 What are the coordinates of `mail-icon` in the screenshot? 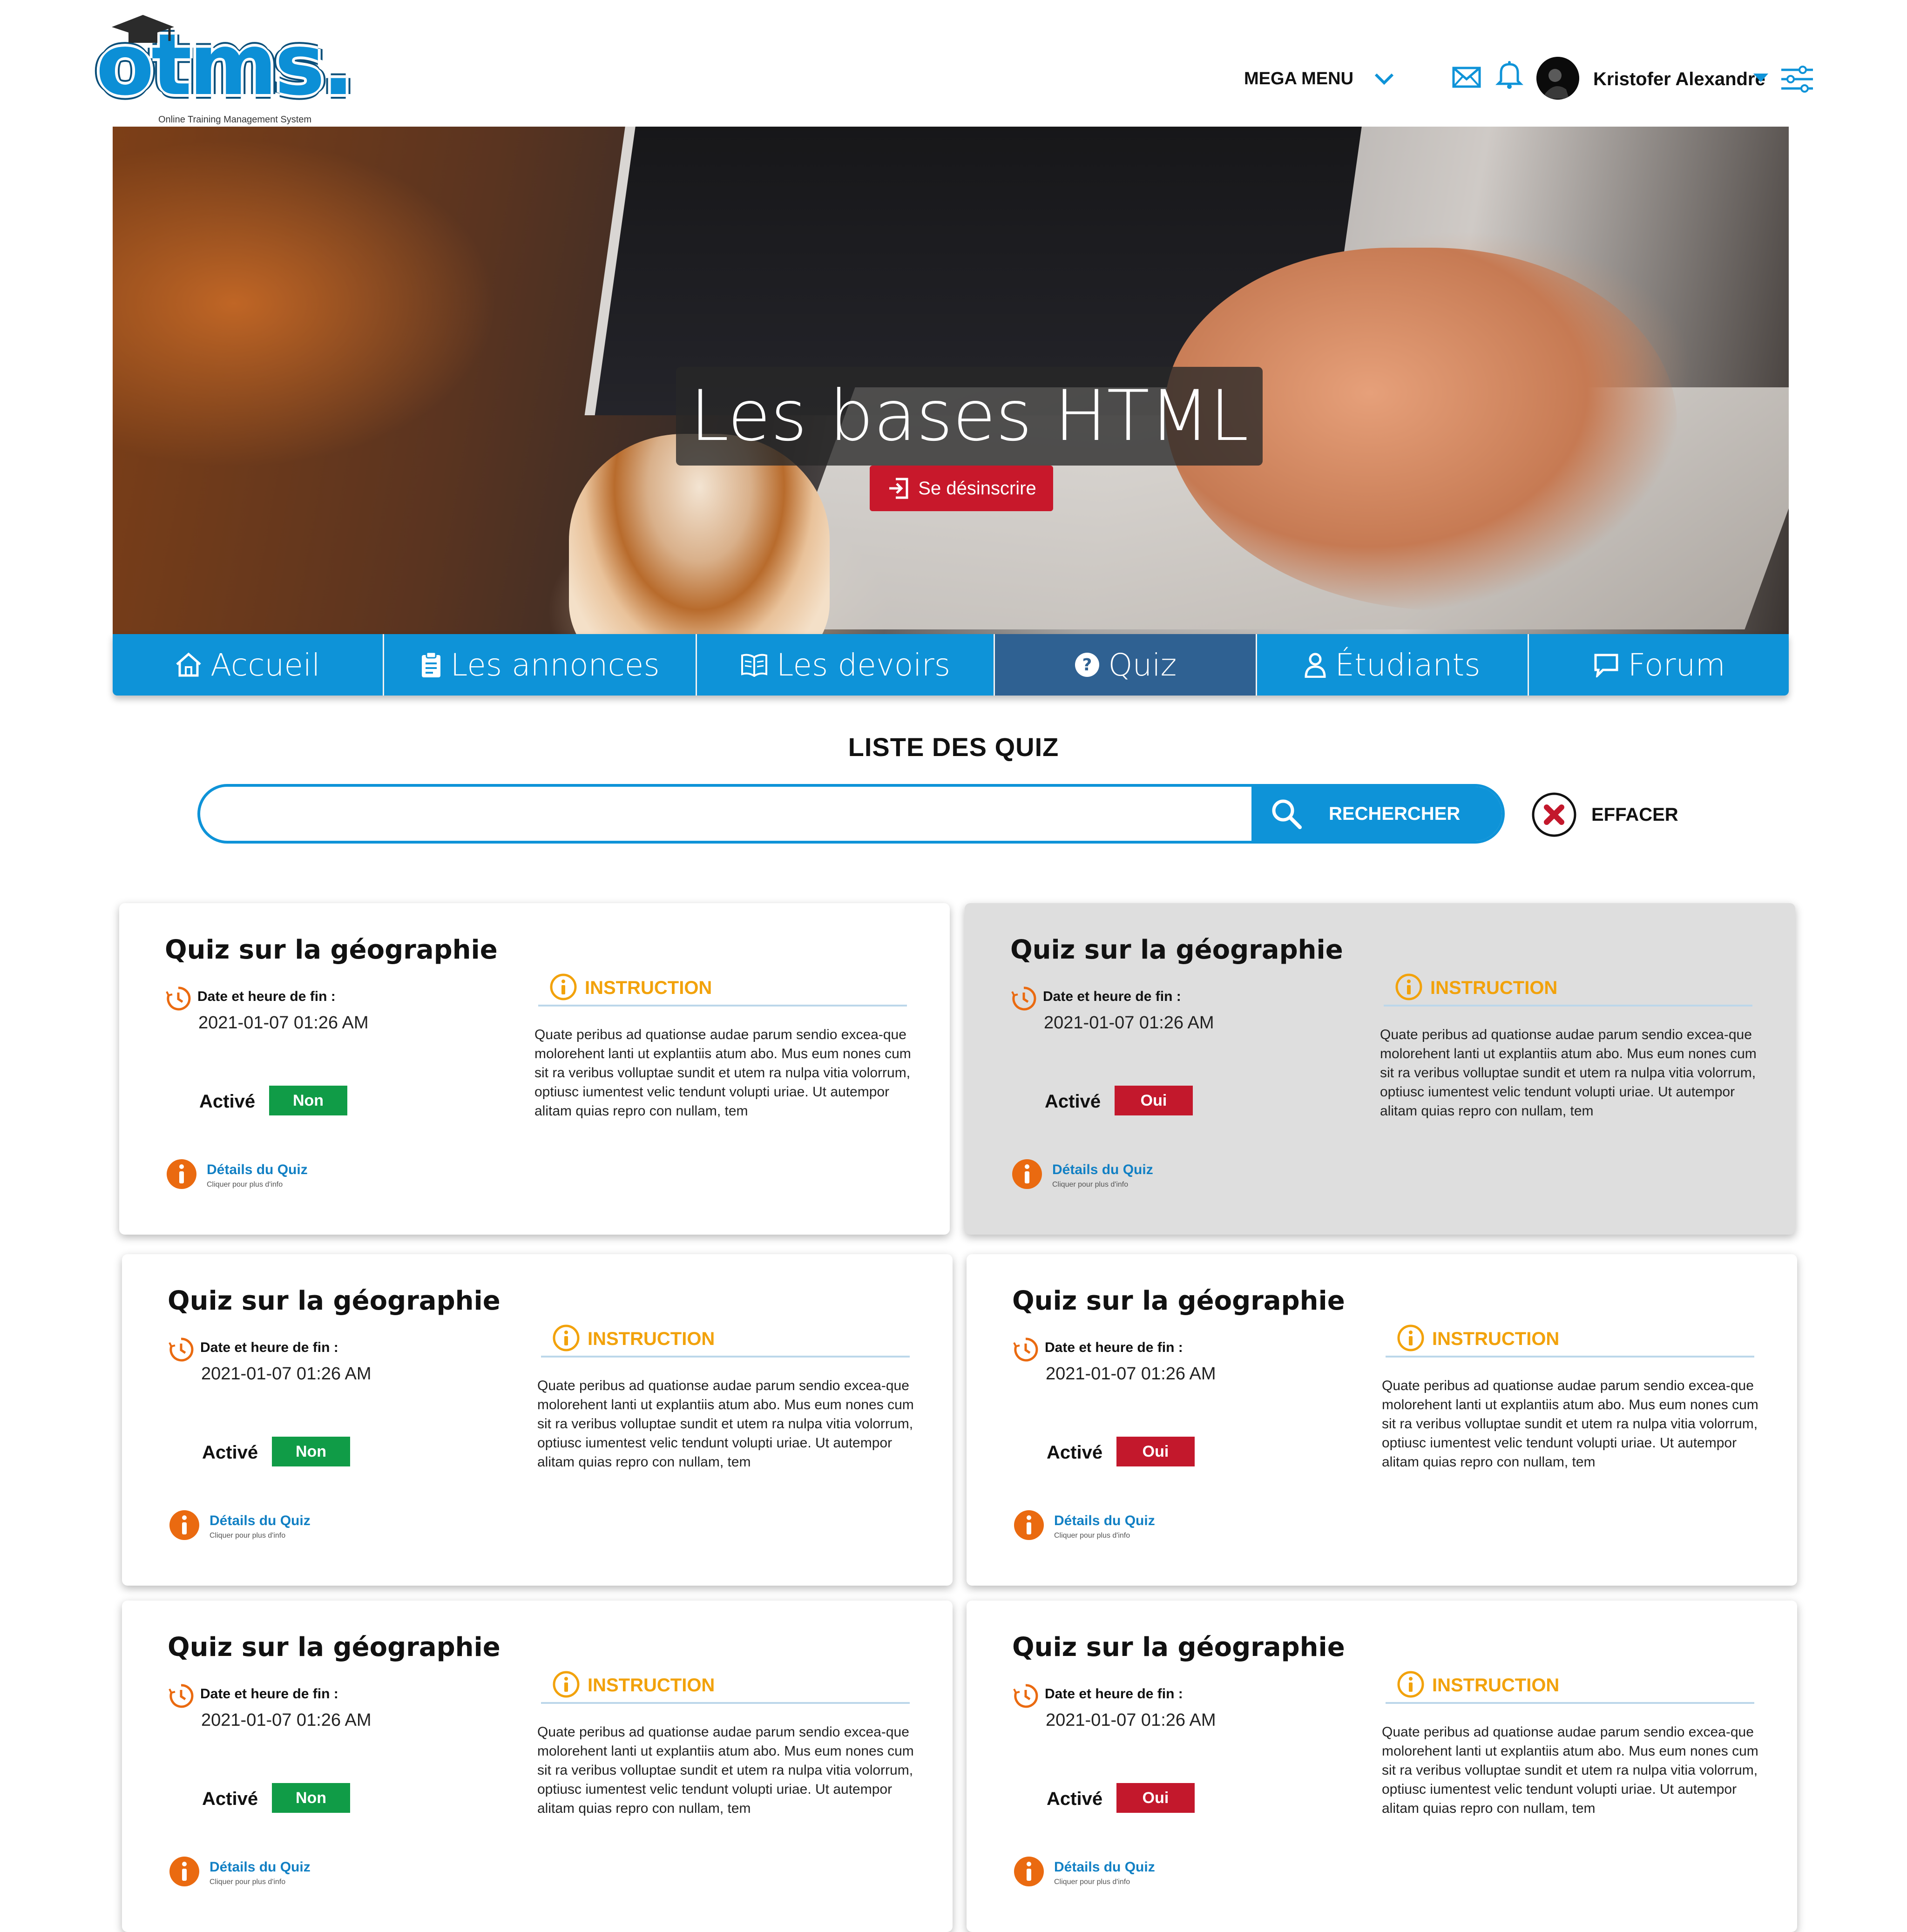 It's located at (1466, 77).